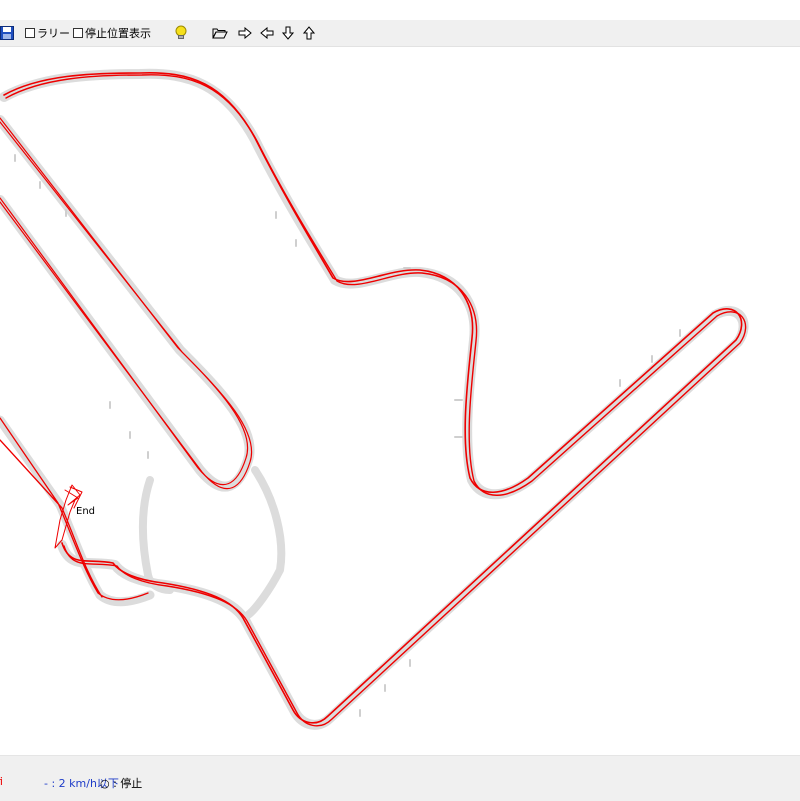 The image size is (800, 801). I want to click on hint-button, so click(181, 33).